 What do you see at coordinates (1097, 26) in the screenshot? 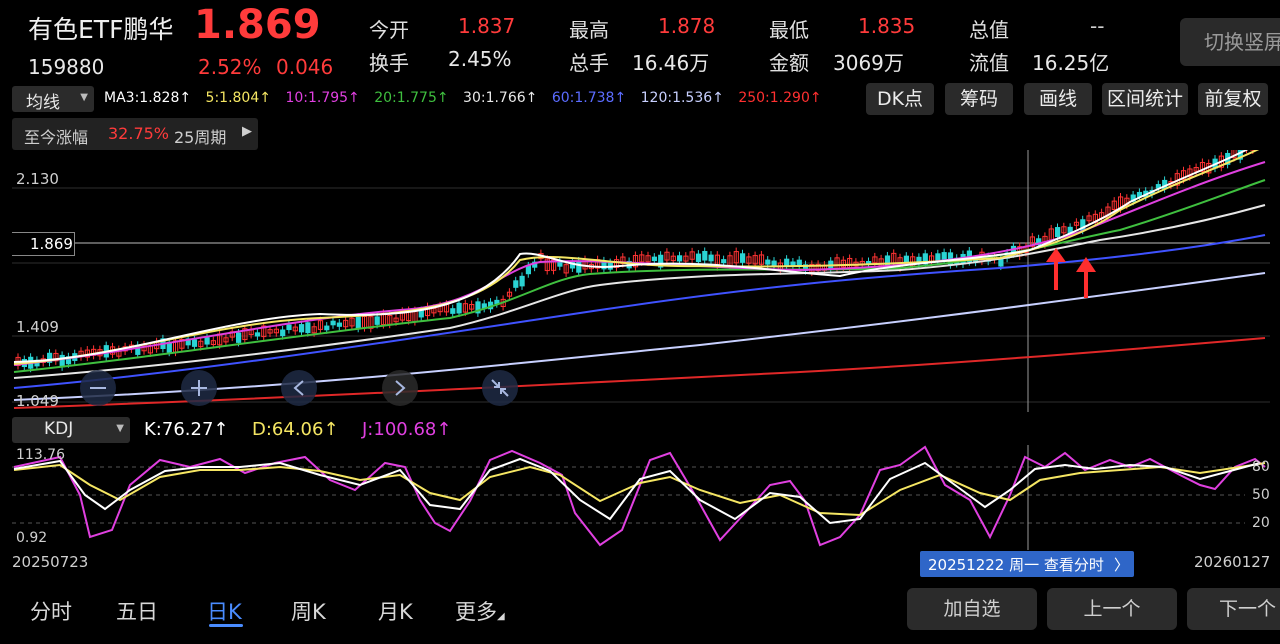
I see `stat-total-value: --` at bounding box center [1097, 26].